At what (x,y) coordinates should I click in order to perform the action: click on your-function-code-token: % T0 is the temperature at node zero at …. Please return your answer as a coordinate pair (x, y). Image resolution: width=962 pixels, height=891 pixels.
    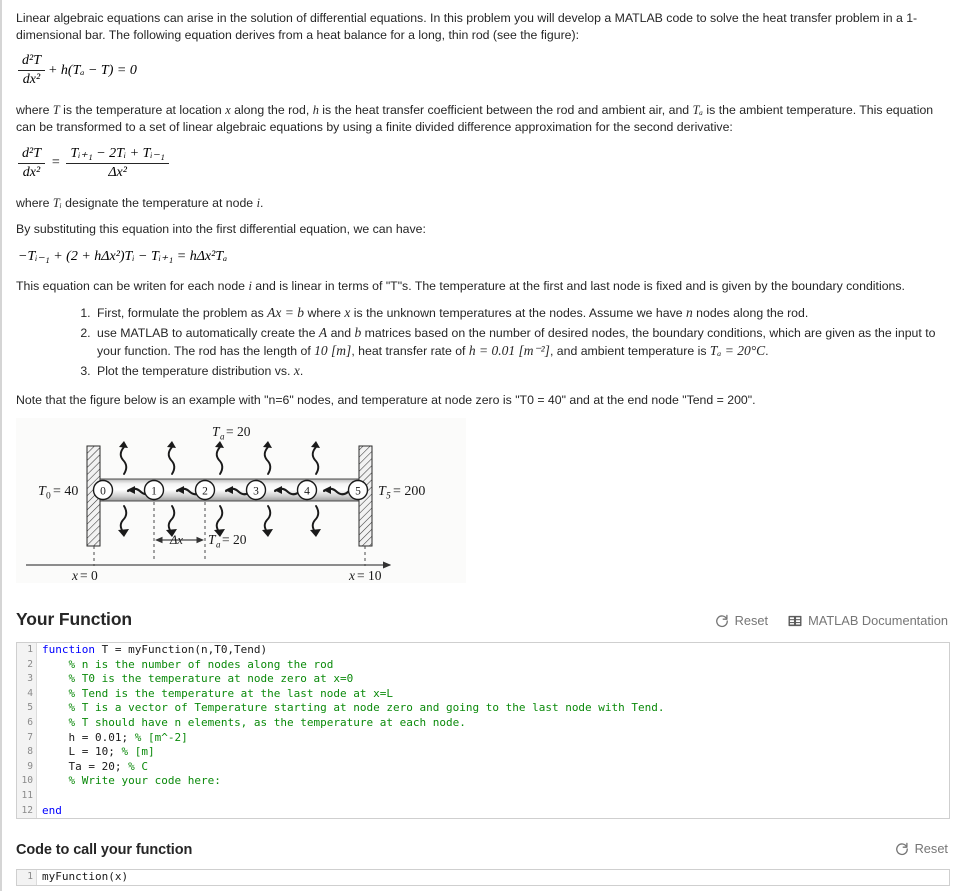
    Looking at the image, I should click on (211, 679).